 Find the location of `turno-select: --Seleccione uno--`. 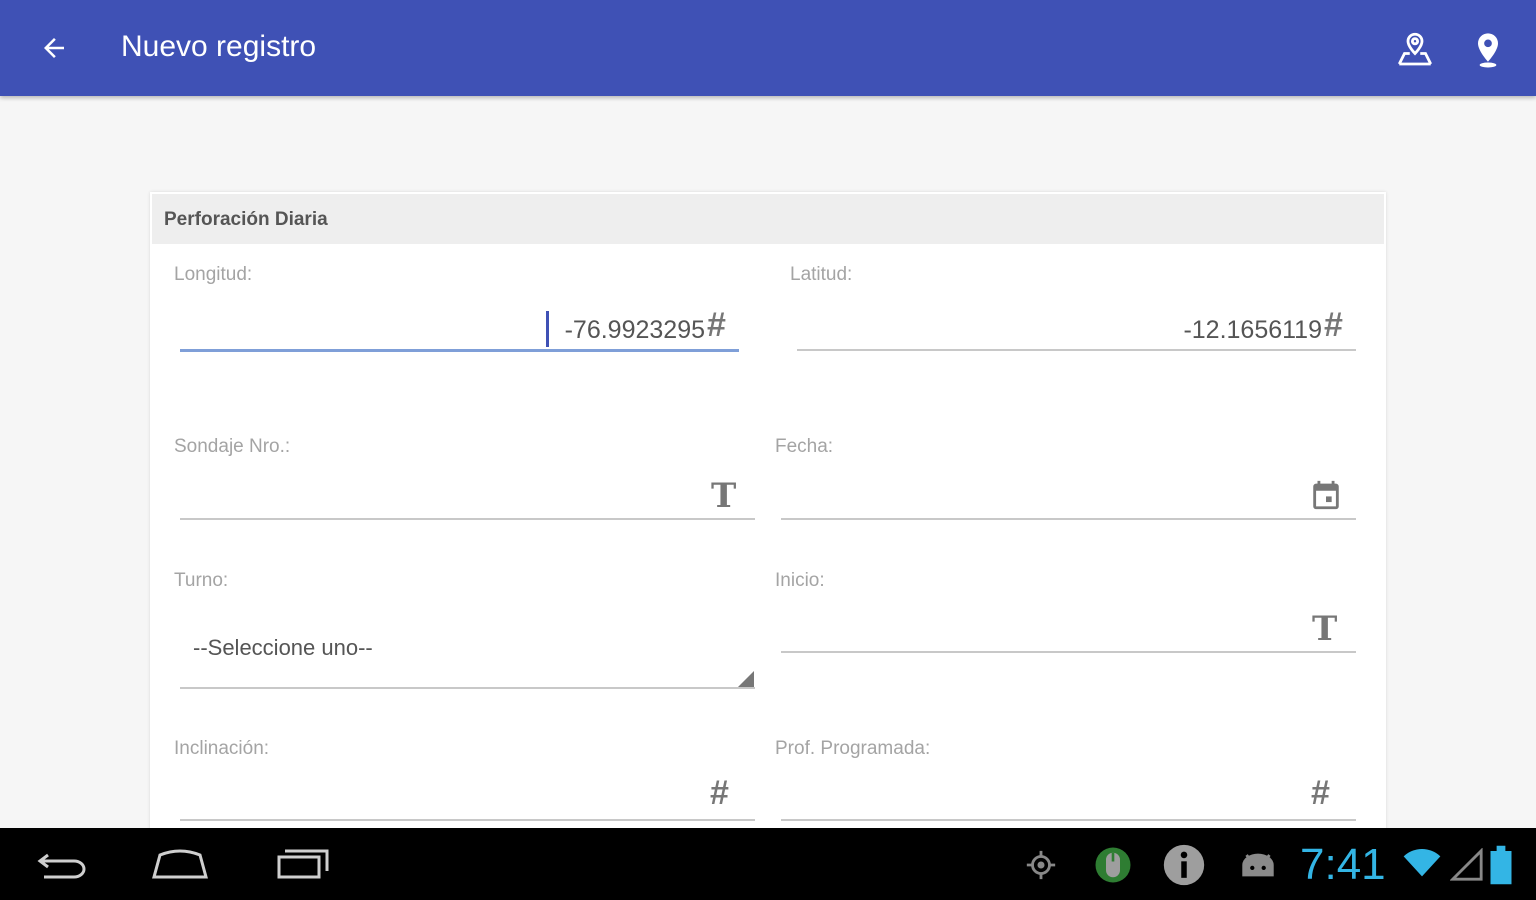

turno-select: --Seleccione uno-- is located at coordinates (283, 648).